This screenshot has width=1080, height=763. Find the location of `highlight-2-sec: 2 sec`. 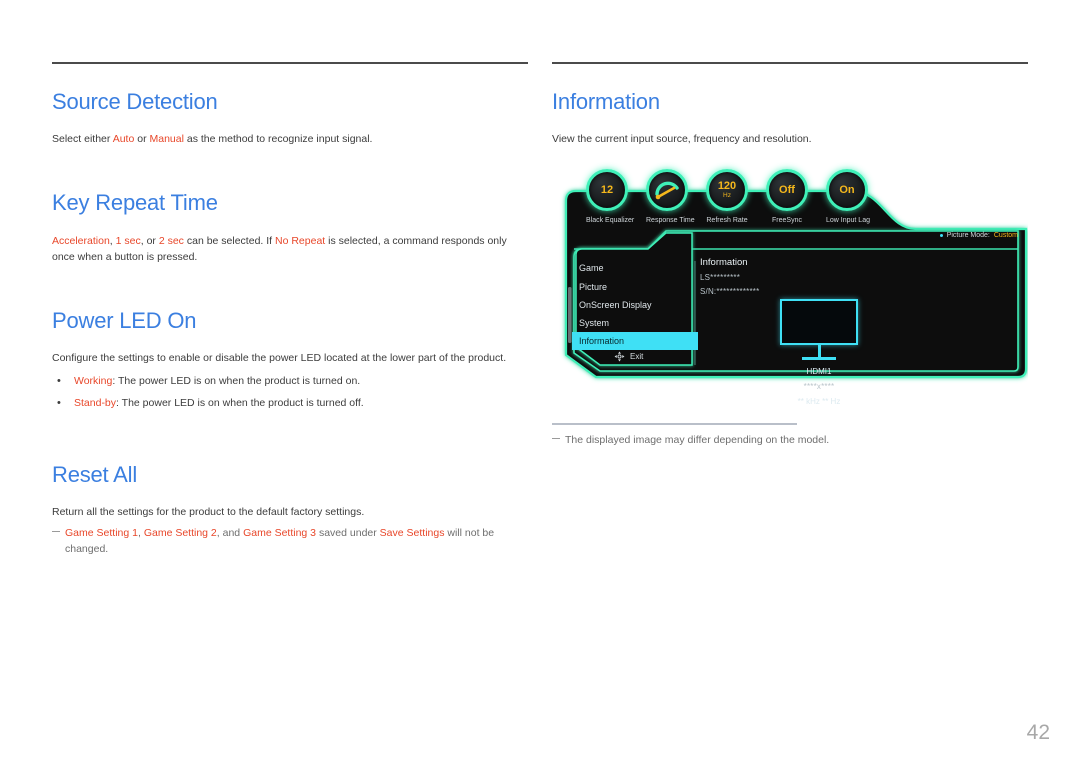

highlight-2-sec: 2 sec is located at coordinates (171, 240).